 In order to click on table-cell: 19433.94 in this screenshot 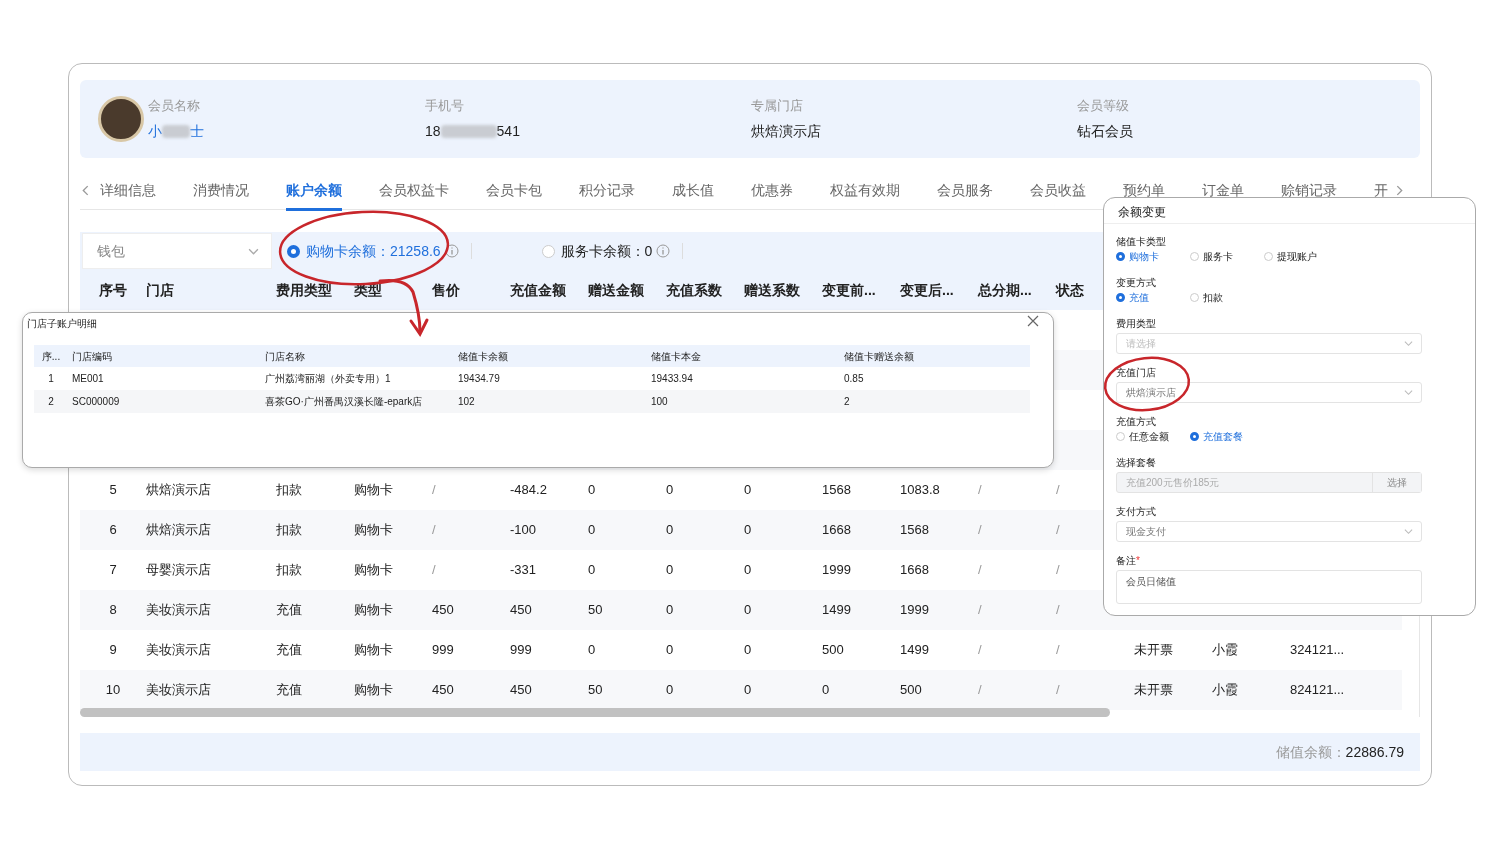, I will do `click(743, 378)`.